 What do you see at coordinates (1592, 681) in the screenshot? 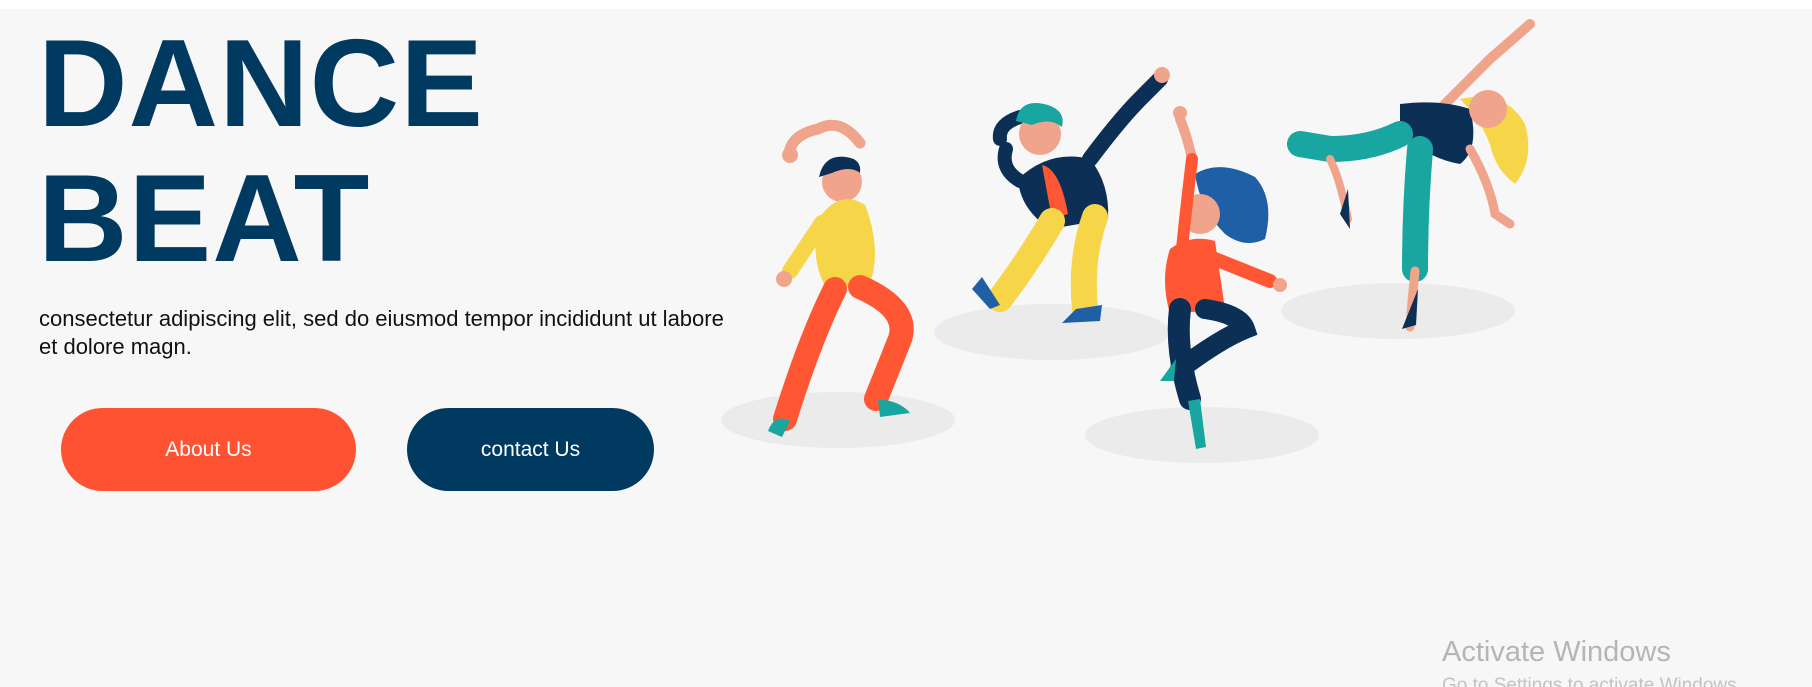
I see `activate-windows-subtitle: Go to Settings to activate Windows.` at bounding box center [1592, 681].